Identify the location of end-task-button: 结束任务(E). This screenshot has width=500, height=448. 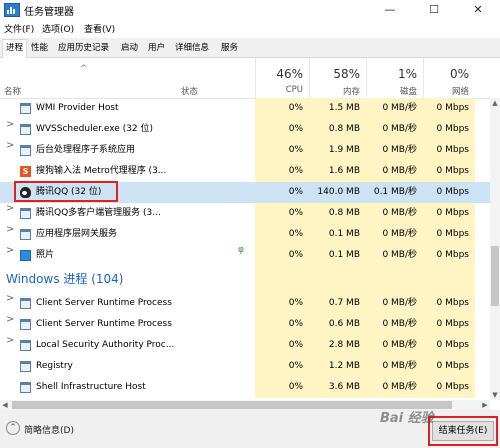
(463, 431).